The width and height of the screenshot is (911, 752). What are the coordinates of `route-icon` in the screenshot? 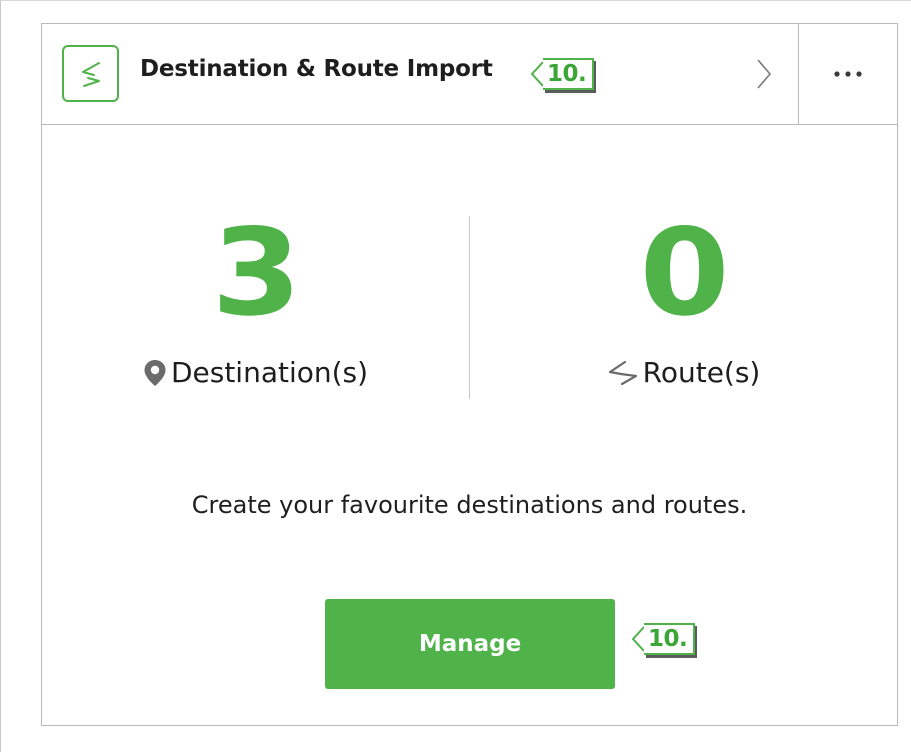 It's located at (622, 372).